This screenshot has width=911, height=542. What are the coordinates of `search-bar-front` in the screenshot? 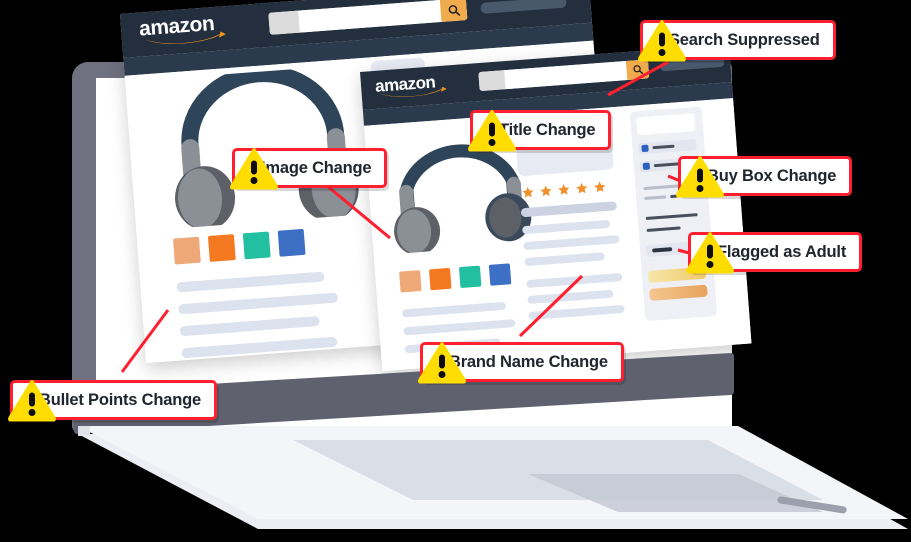 It's located at (564, 75).